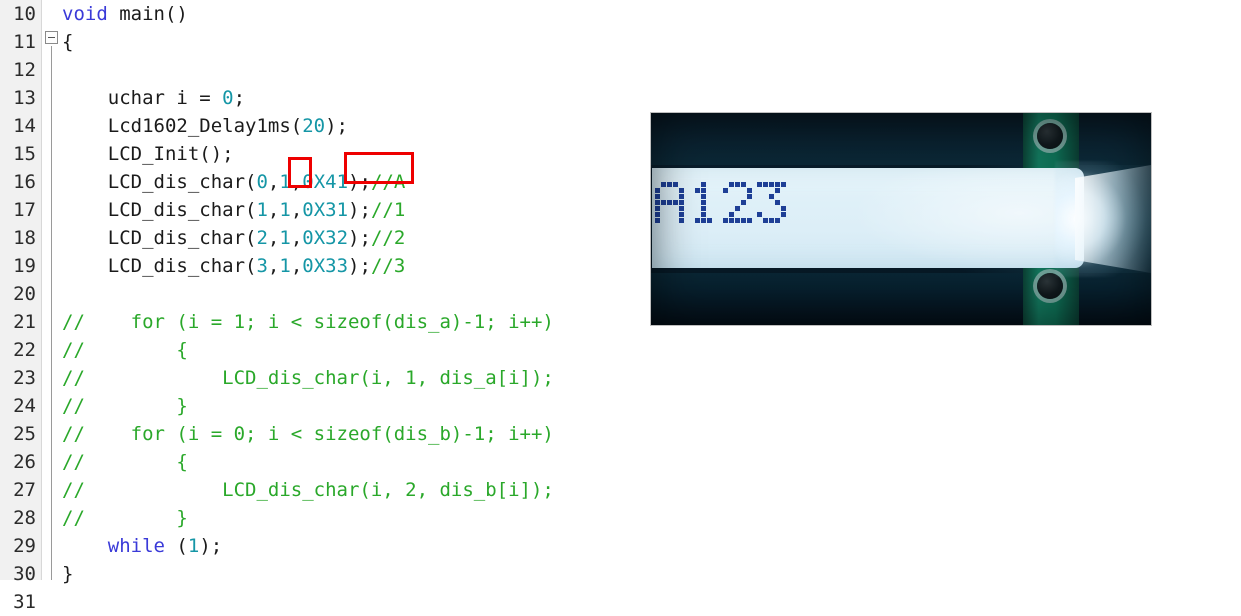  What do you see at coordinates (24, 518) in the screenshot?
I see `line-number: 28` at bounding box center [24, 518].